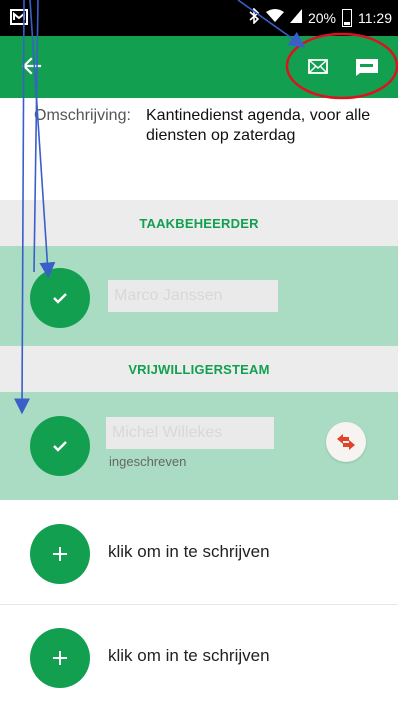  What do you see at coordinates (193, 296) in the screenshot?
I see `manager-name: Marco Janssen` at bounding box center [193, 296].